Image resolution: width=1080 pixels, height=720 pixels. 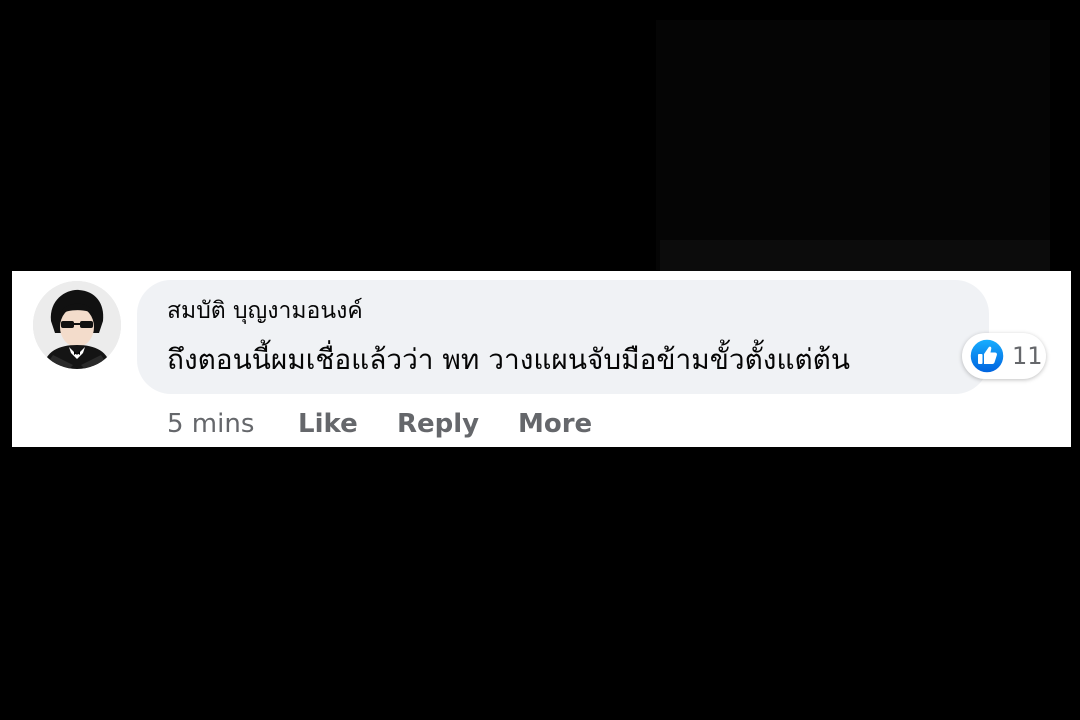 I want to click on redacted-area-edge, so click(x=855, y=256).